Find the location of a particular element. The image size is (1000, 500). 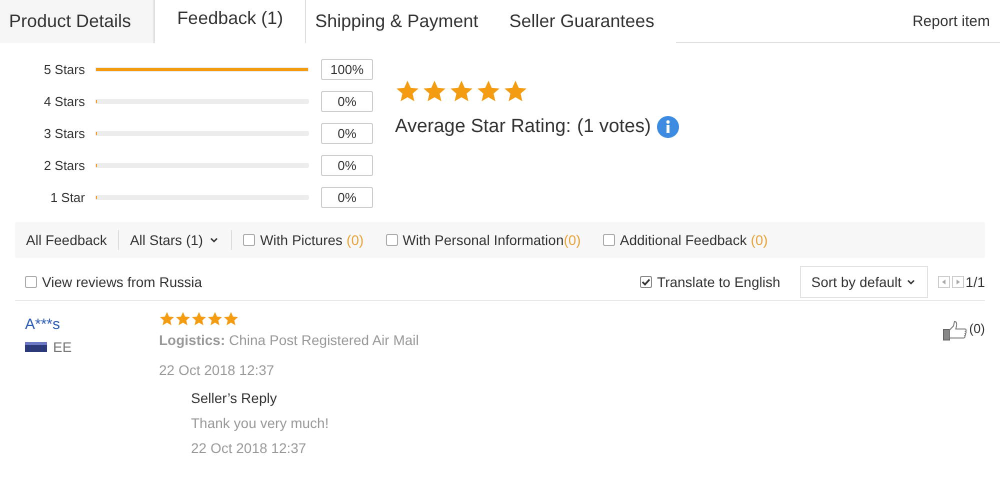

checkbox-label: With Pictures is located at coordinates (301, 240).